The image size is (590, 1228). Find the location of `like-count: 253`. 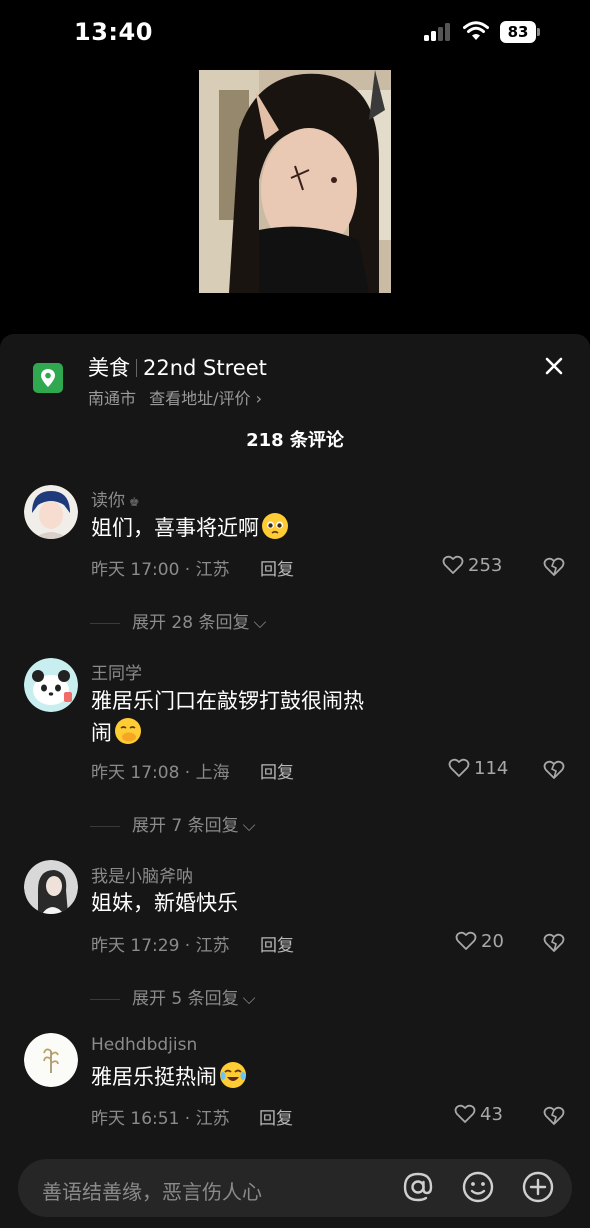

like-count: 253 is located at coordinates (485, 565).